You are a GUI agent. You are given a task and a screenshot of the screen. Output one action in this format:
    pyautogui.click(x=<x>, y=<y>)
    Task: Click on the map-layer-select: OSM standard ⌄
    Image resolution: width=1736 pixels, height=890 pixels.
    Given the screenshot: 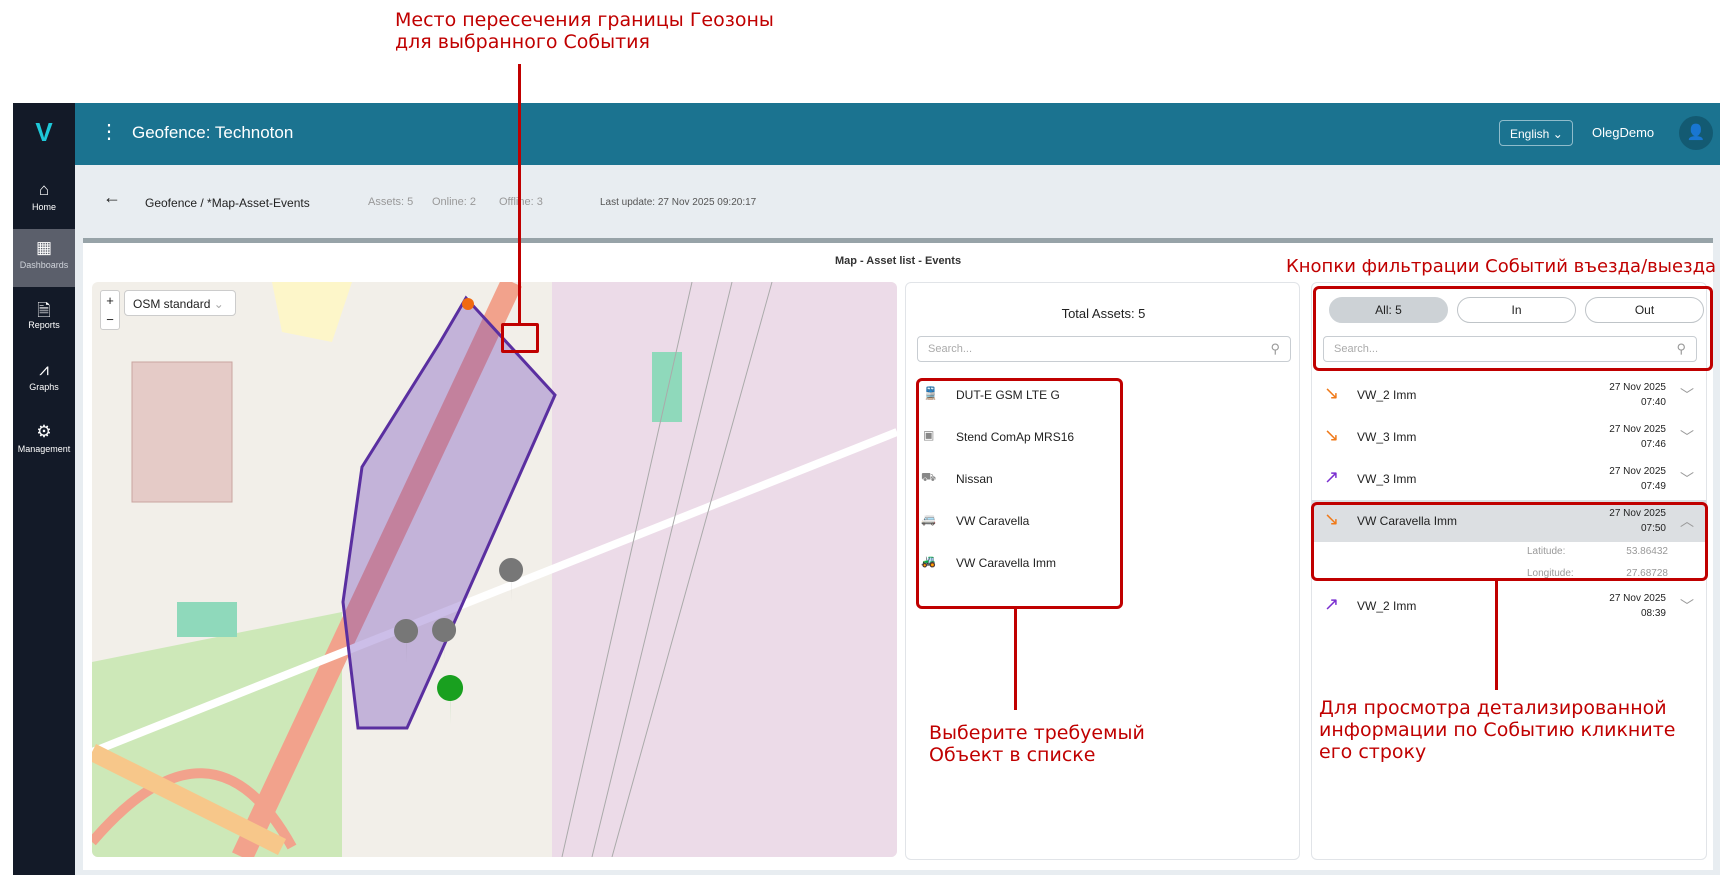 What is the action you would take?
    pyautogui.click(x=180, y=303)
    